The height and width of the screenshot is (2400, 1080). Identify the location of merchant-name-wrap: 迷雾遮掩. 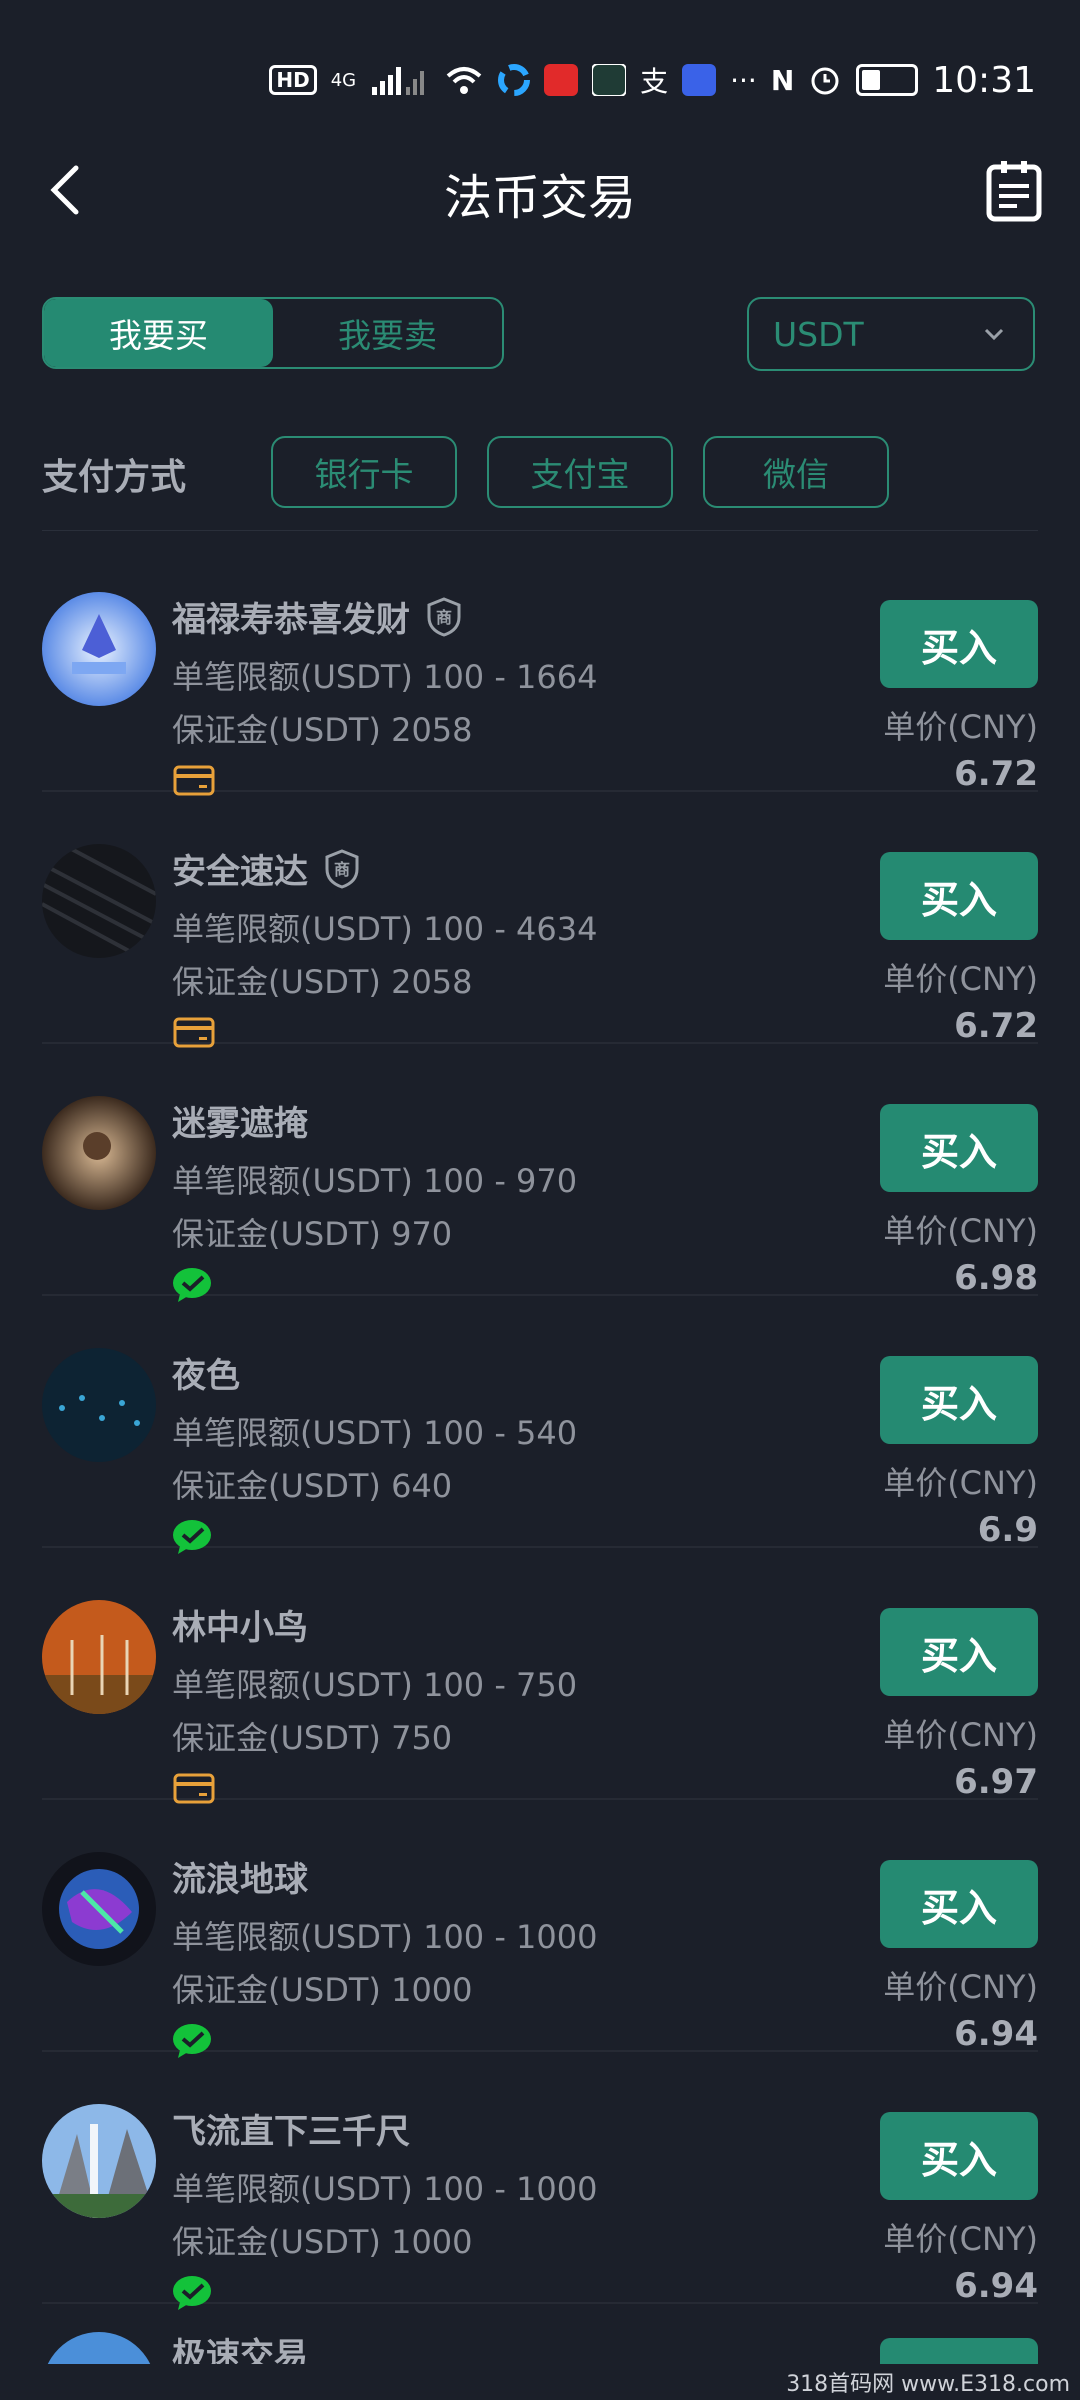
(240, 1120).